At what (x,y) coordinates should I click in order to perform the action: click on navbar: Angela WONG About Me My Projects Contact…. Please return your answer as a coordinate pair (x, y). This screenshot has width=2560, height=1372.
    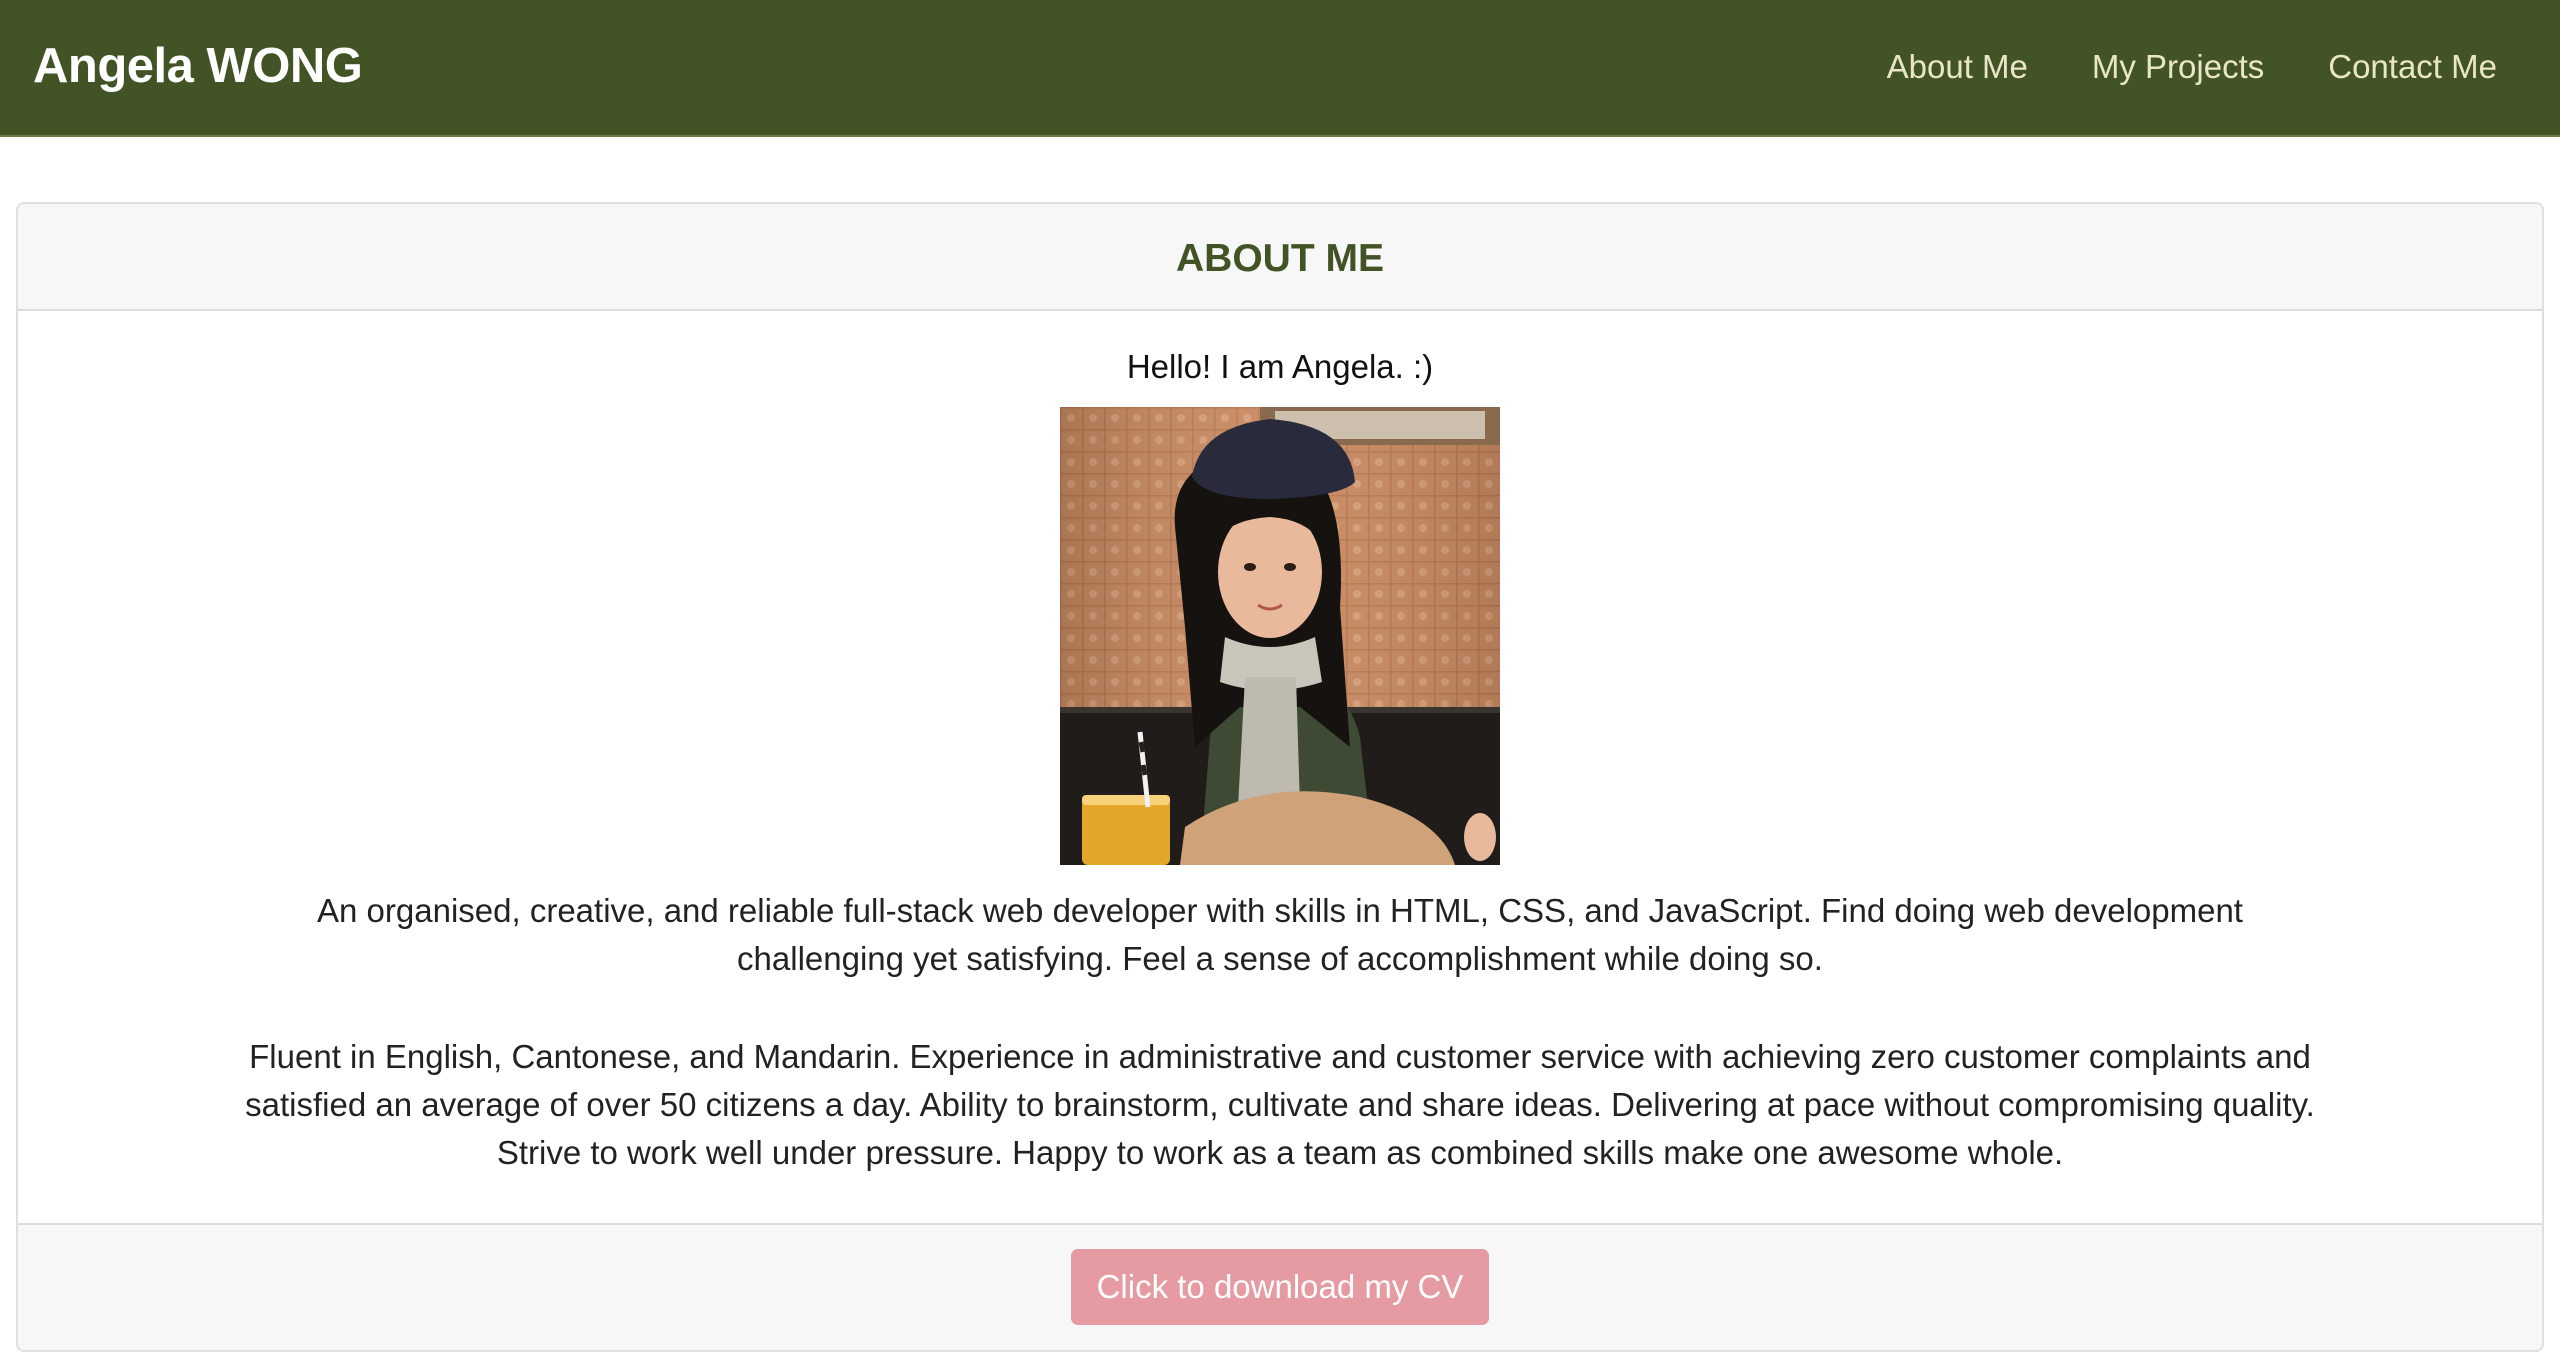
    Looking at the image, I should click on (1280, 68).